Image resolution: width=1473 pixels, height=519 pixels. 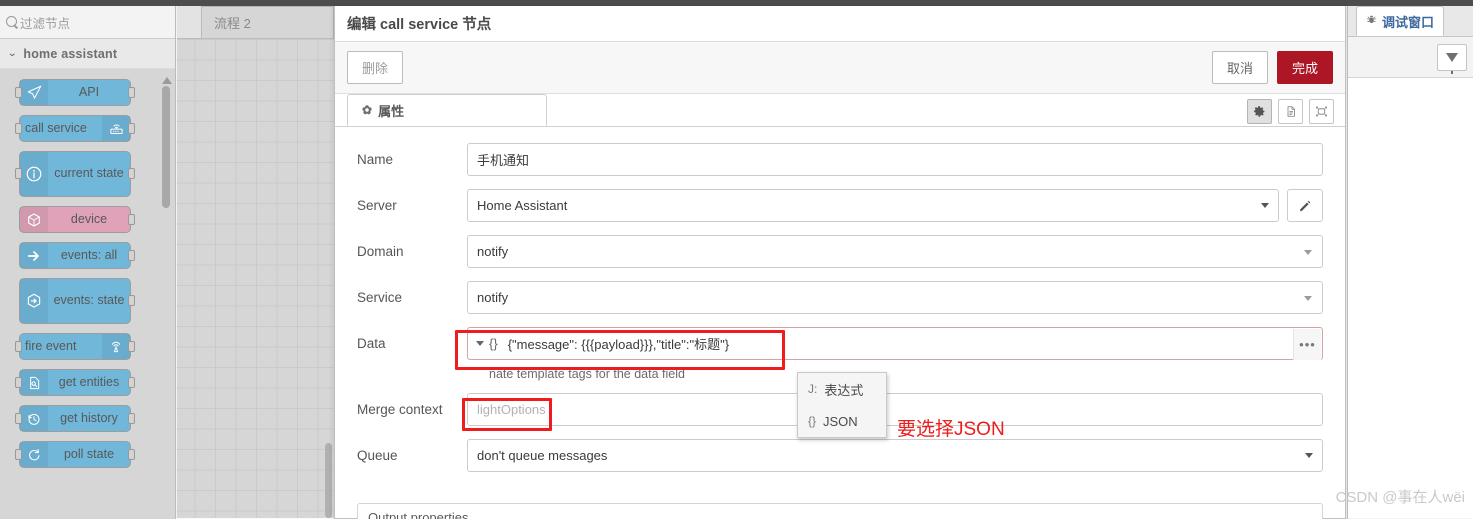 What do you see at coordinates (1410, 298) in the screenshot?
I see `debug-message-list` at bounding box center [1410, 298].